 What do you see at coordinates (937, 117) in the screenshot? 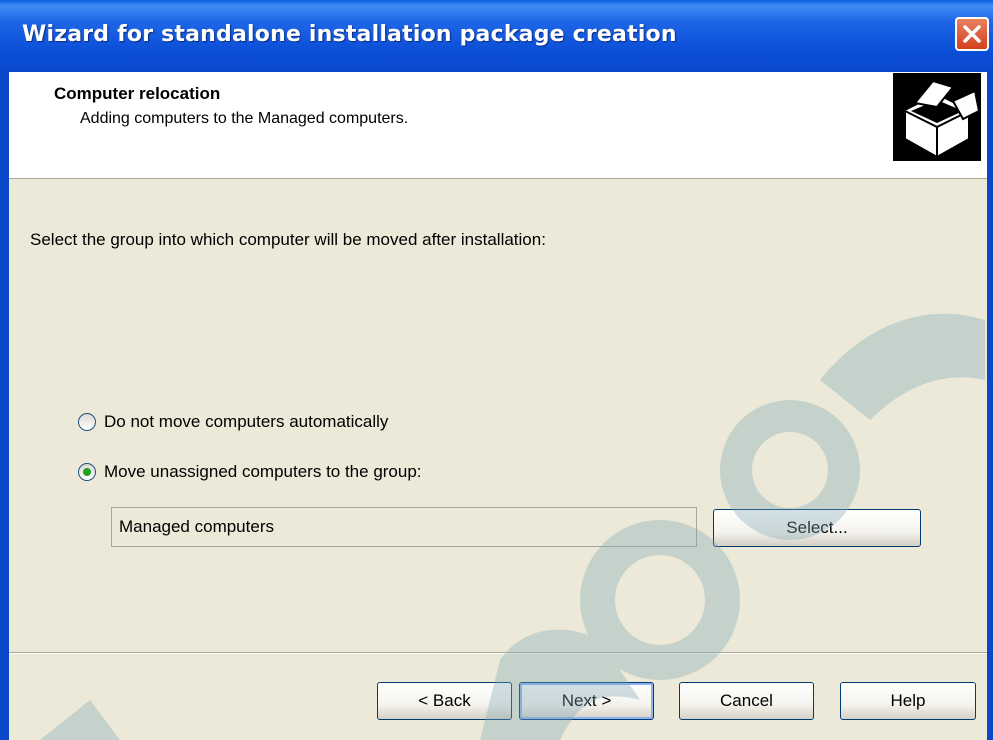
I see `open-box-icon` at bounding box center [937, 117].